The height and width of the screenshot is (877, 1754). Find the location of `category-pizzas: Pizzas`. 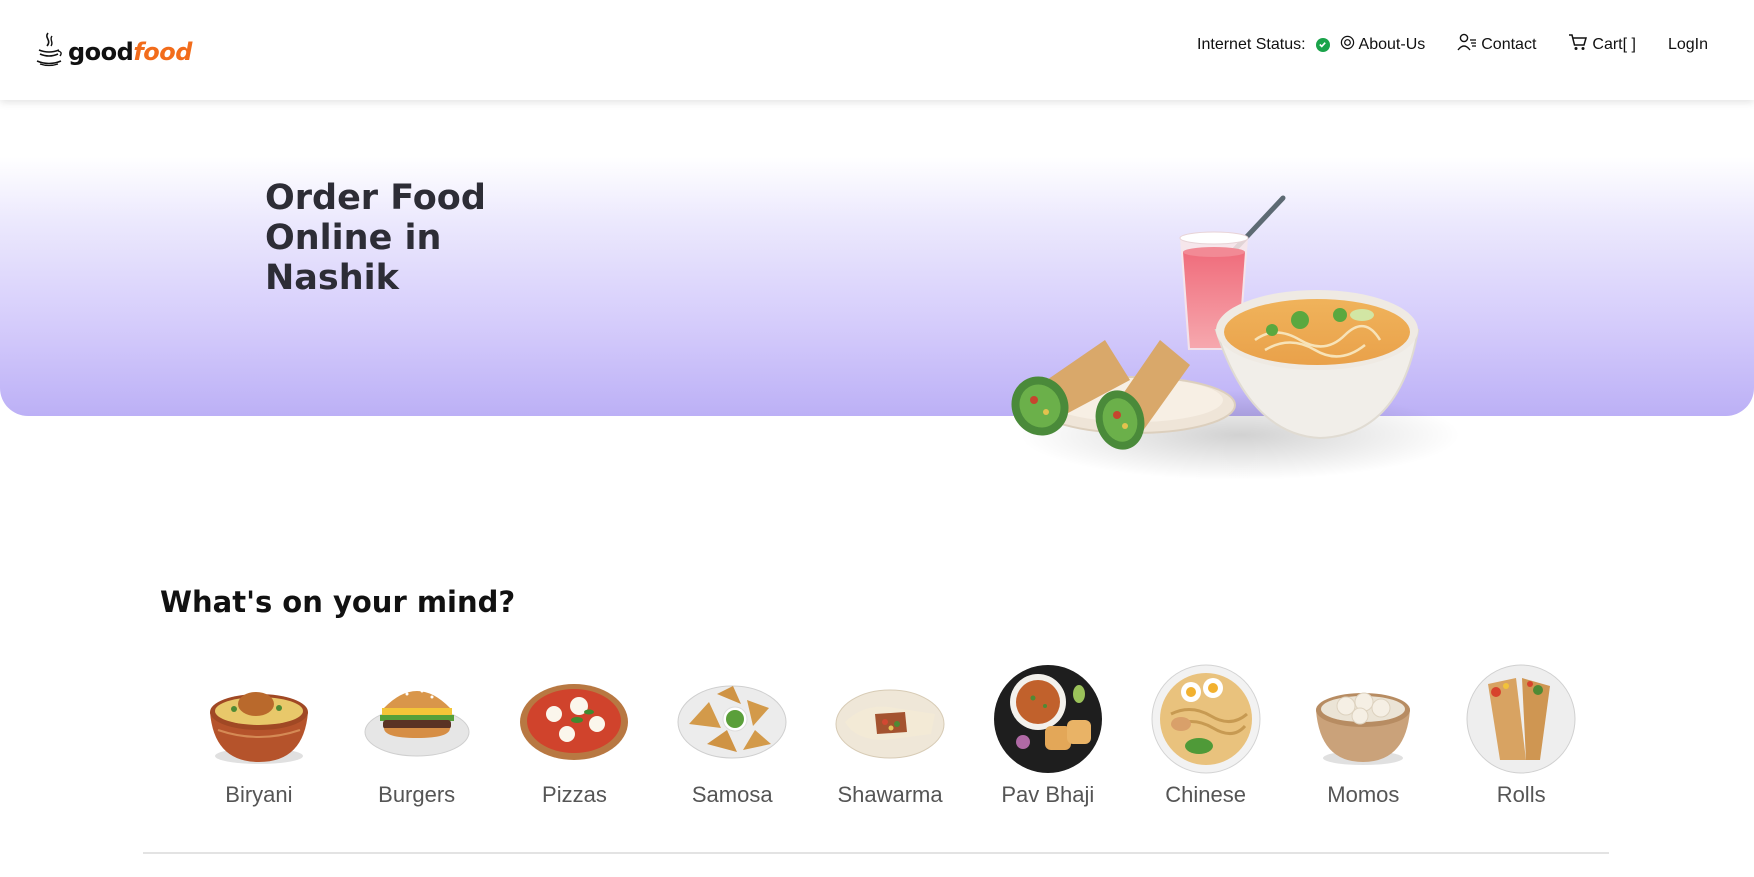

category-pizzas: Pizzas is located at coordinates (575, 736).